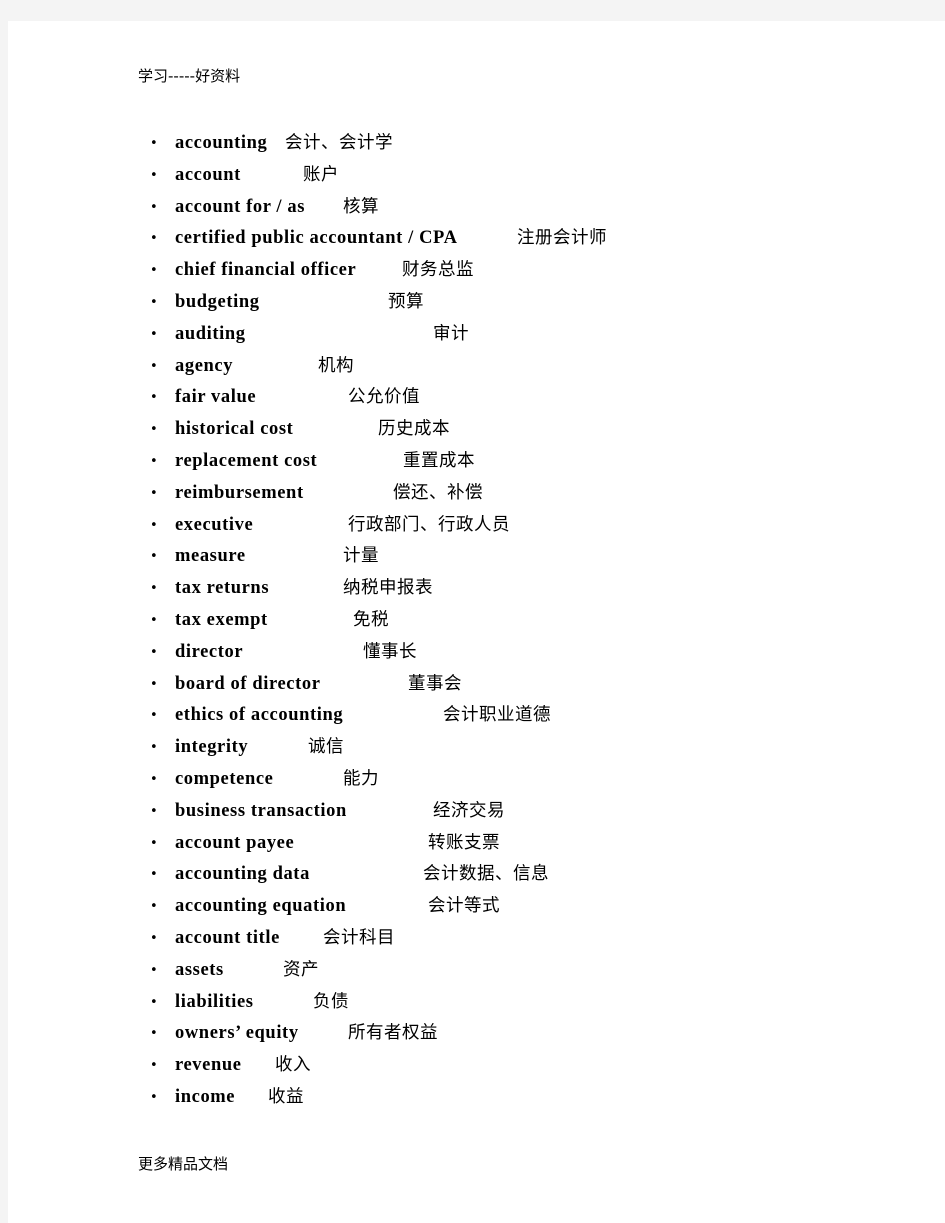 The width and height of the screenshot is (945, 1223). What do you see at coordinates (210, 556) in the screenshot?
I see `term-english: measure` at bounding box center [210, 556].